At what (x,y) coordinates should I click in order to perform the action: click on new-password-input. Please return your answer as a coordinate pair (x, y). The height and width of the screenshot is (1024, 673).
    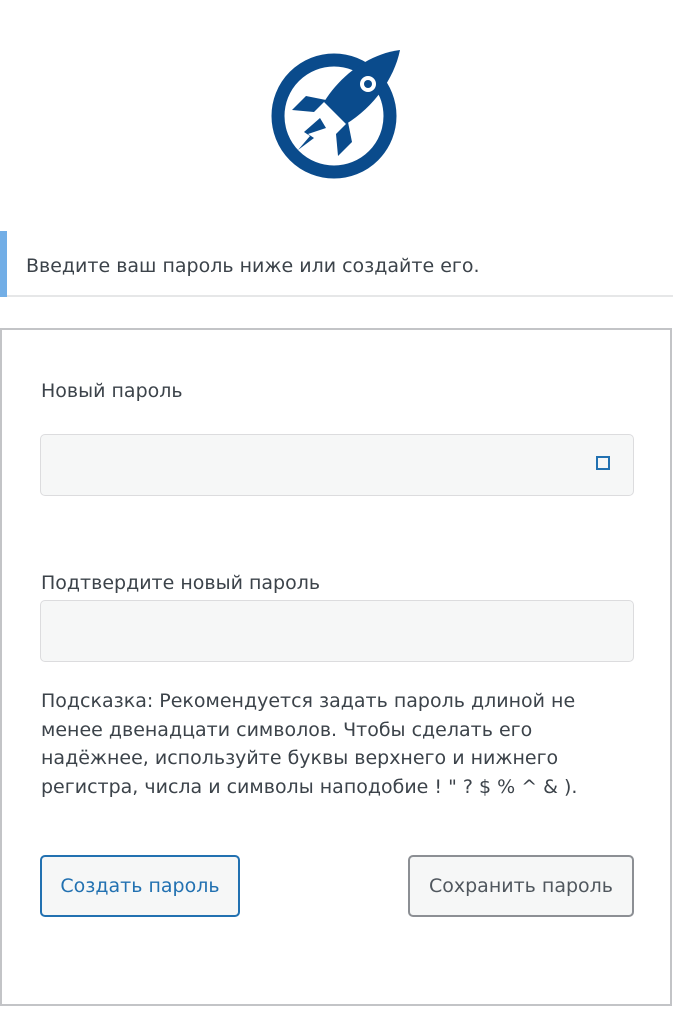
    Looking at the image, I should click on (337, 465).